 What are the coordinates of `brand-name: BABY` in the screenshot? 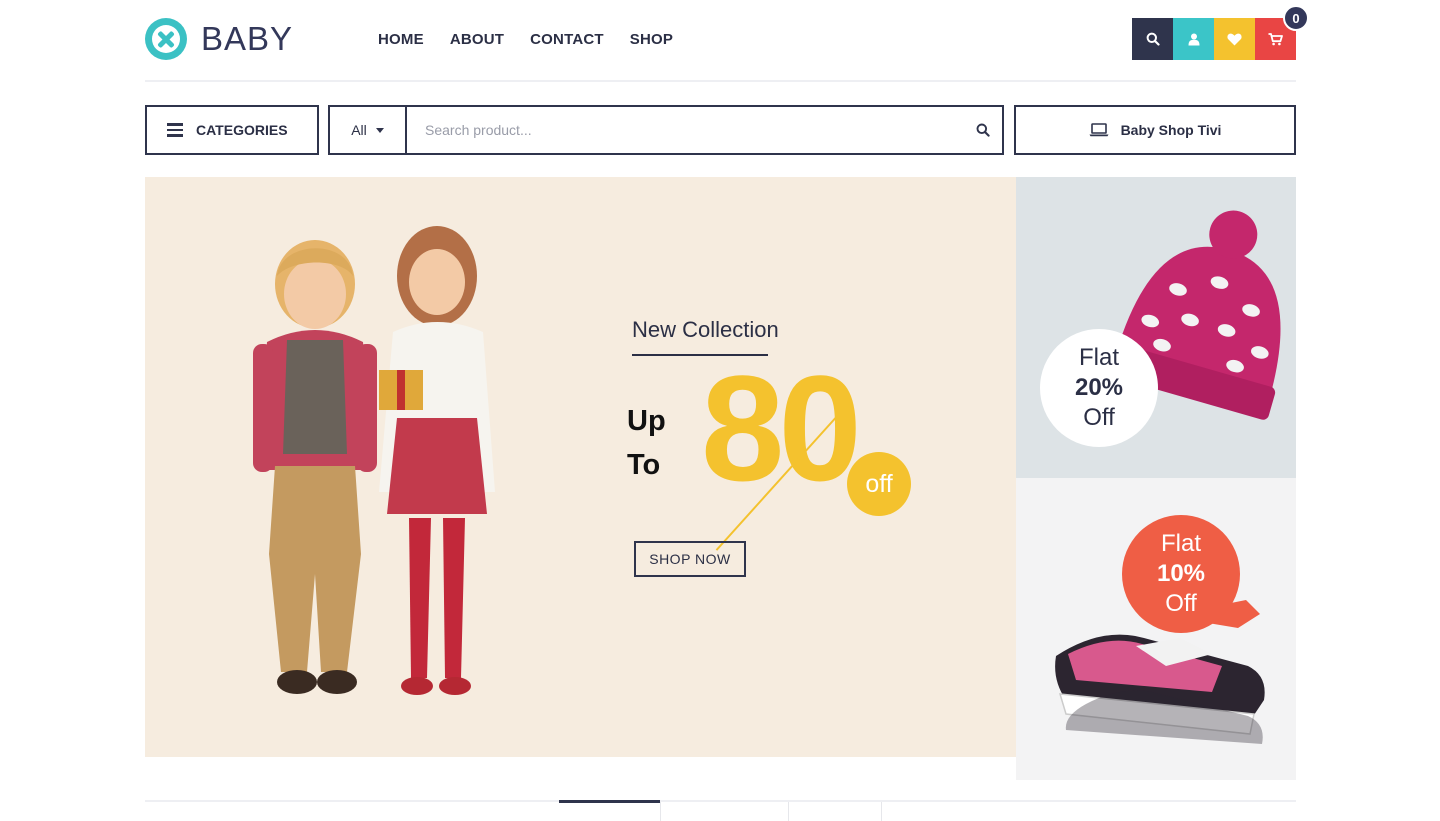 It's located at (247, 38).